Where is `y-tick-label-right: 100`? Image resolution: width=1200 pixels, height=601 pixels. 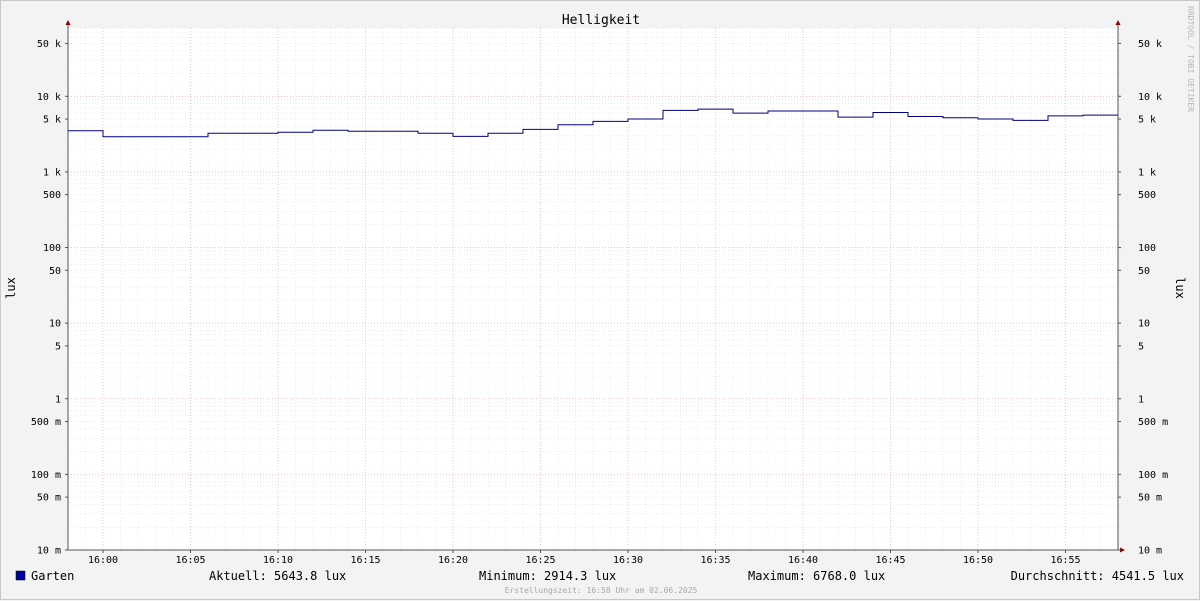
y-tick-label-right: 100 is located at coordinates (1147, 248).